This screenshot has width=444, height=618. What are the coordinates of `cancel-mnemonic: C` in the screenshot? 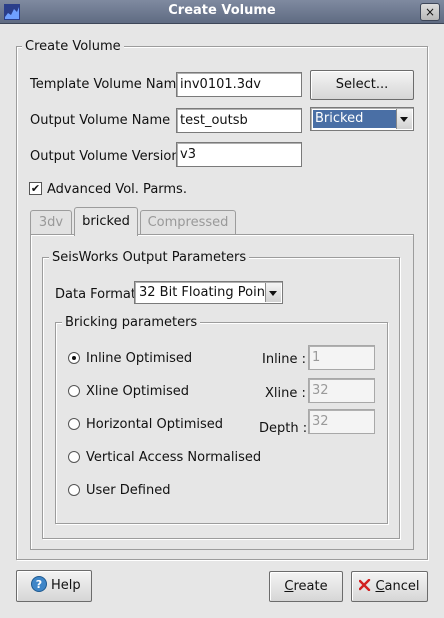 It's located at (380, 586).